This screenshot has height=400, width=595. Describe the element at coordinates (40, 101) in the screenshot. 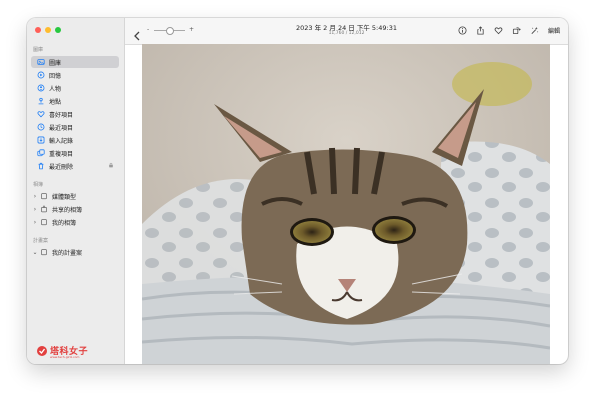

I see `places-icon` at that location.